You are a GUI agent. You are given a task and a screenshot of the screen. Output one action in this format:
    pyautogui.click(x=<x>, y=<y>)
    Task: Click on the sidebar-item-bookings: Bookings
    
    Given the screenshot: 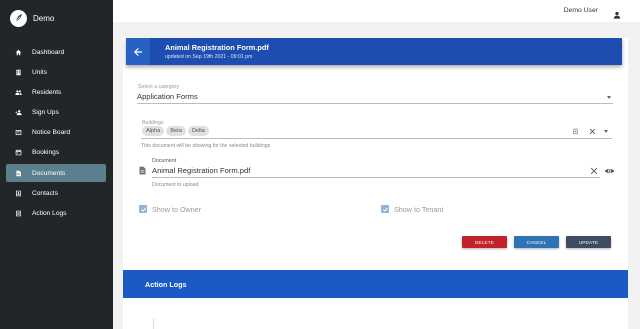 What is the action you would take?
    pyautogui.click(x=56, y=153)
    